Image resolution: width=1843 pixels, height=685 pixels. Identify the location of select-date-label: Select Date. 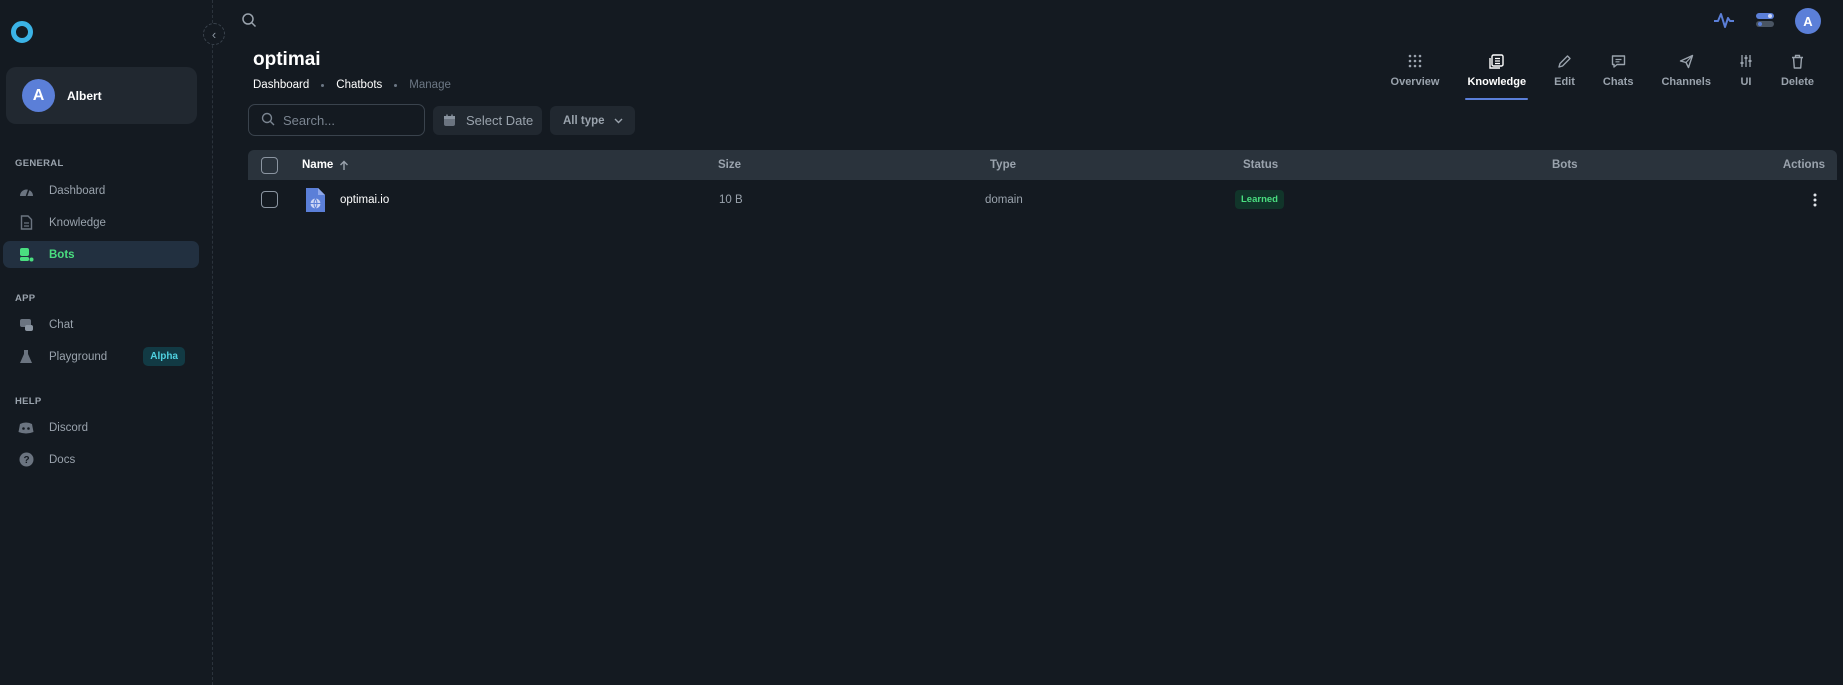
(500, 120).